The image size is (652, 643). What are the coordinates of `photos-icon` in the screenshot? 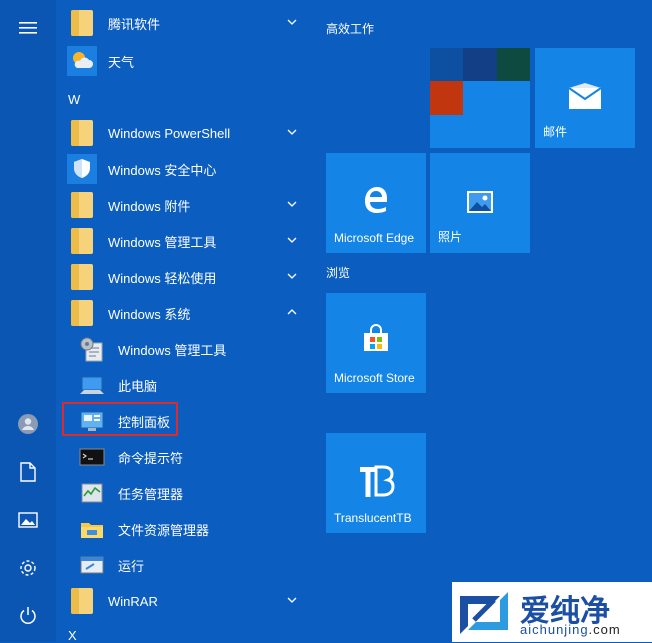 It's located at (480, 202).